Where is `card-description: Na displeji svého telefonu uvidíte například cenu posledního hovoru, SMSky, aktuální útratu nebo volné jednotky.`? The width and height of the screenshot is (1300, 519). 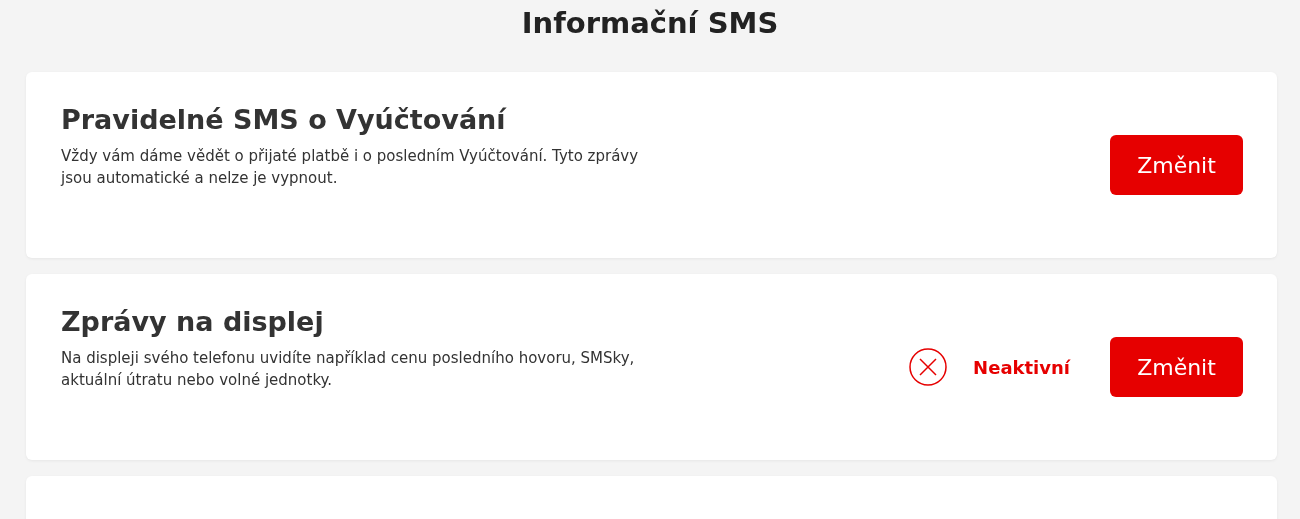
card-description: Na displeji svého telefonu uvidíte například cenu posledního hovoru, SMSky, aktuální útratu nebo volné jednotky. is located at coordinates (348, 369).